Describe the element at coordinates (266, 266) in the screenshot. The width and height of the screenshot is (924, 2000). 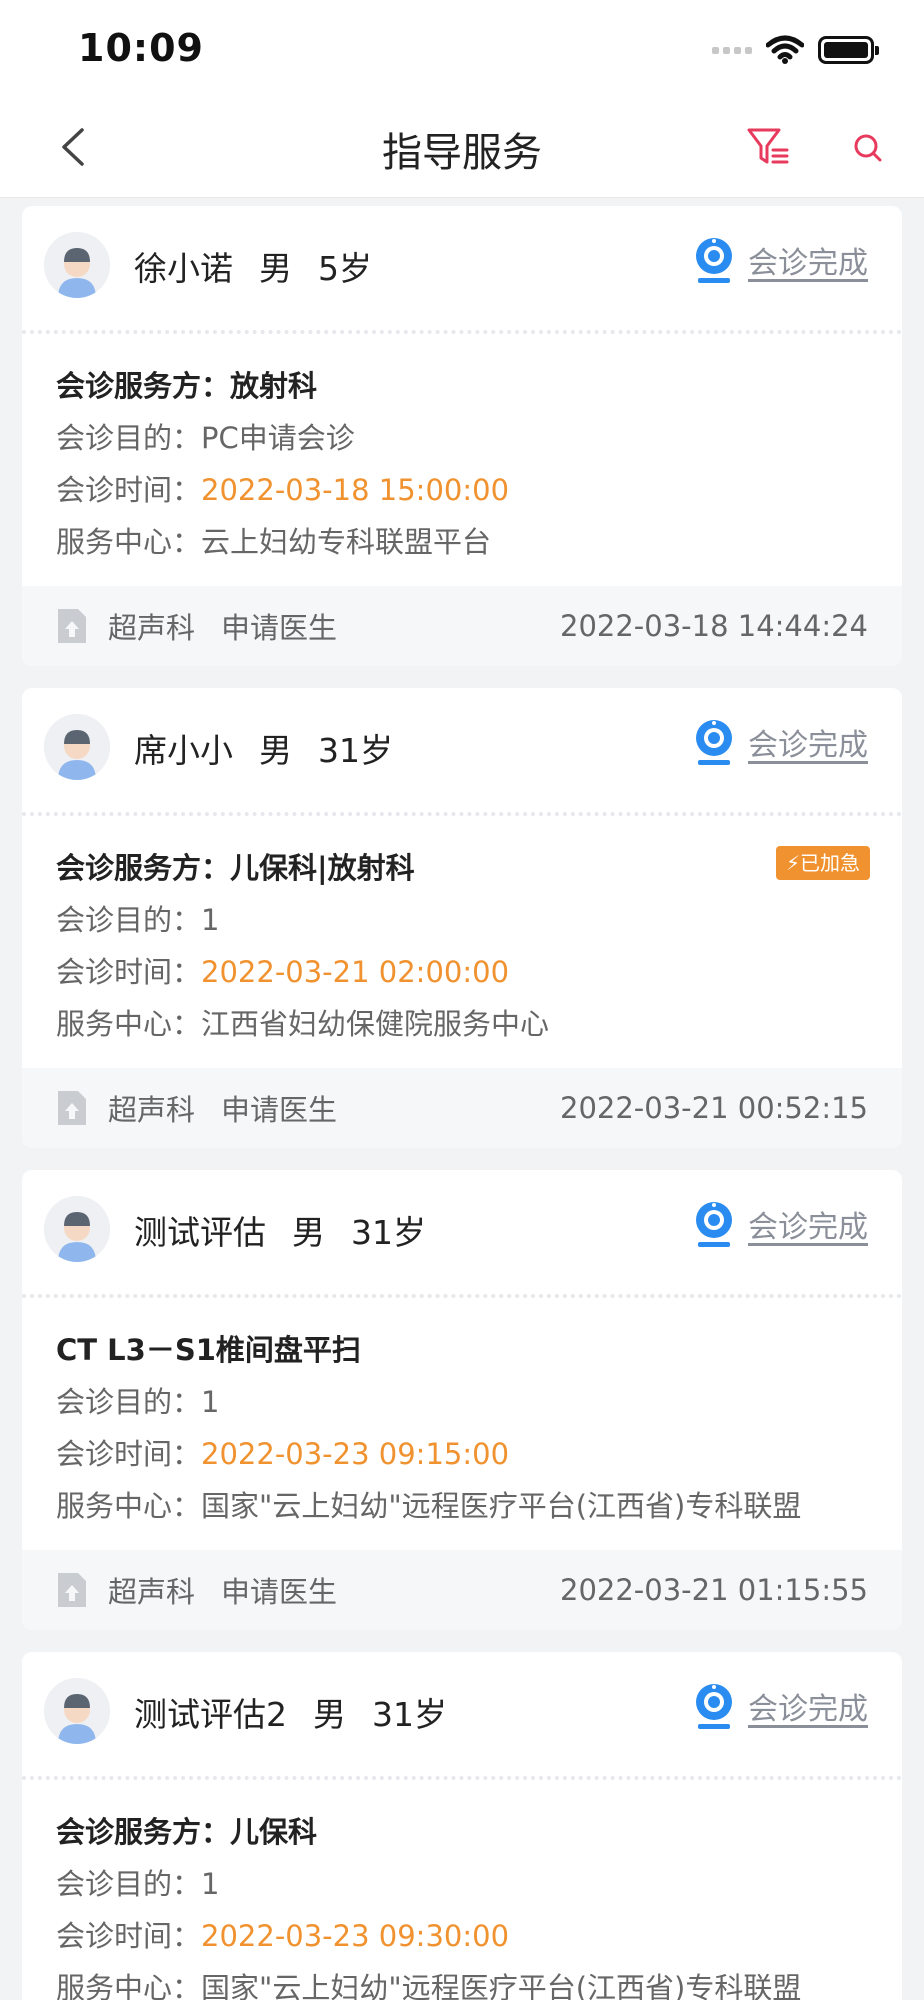
I see `patient-info: 徐小诺男 5岁` at that location.